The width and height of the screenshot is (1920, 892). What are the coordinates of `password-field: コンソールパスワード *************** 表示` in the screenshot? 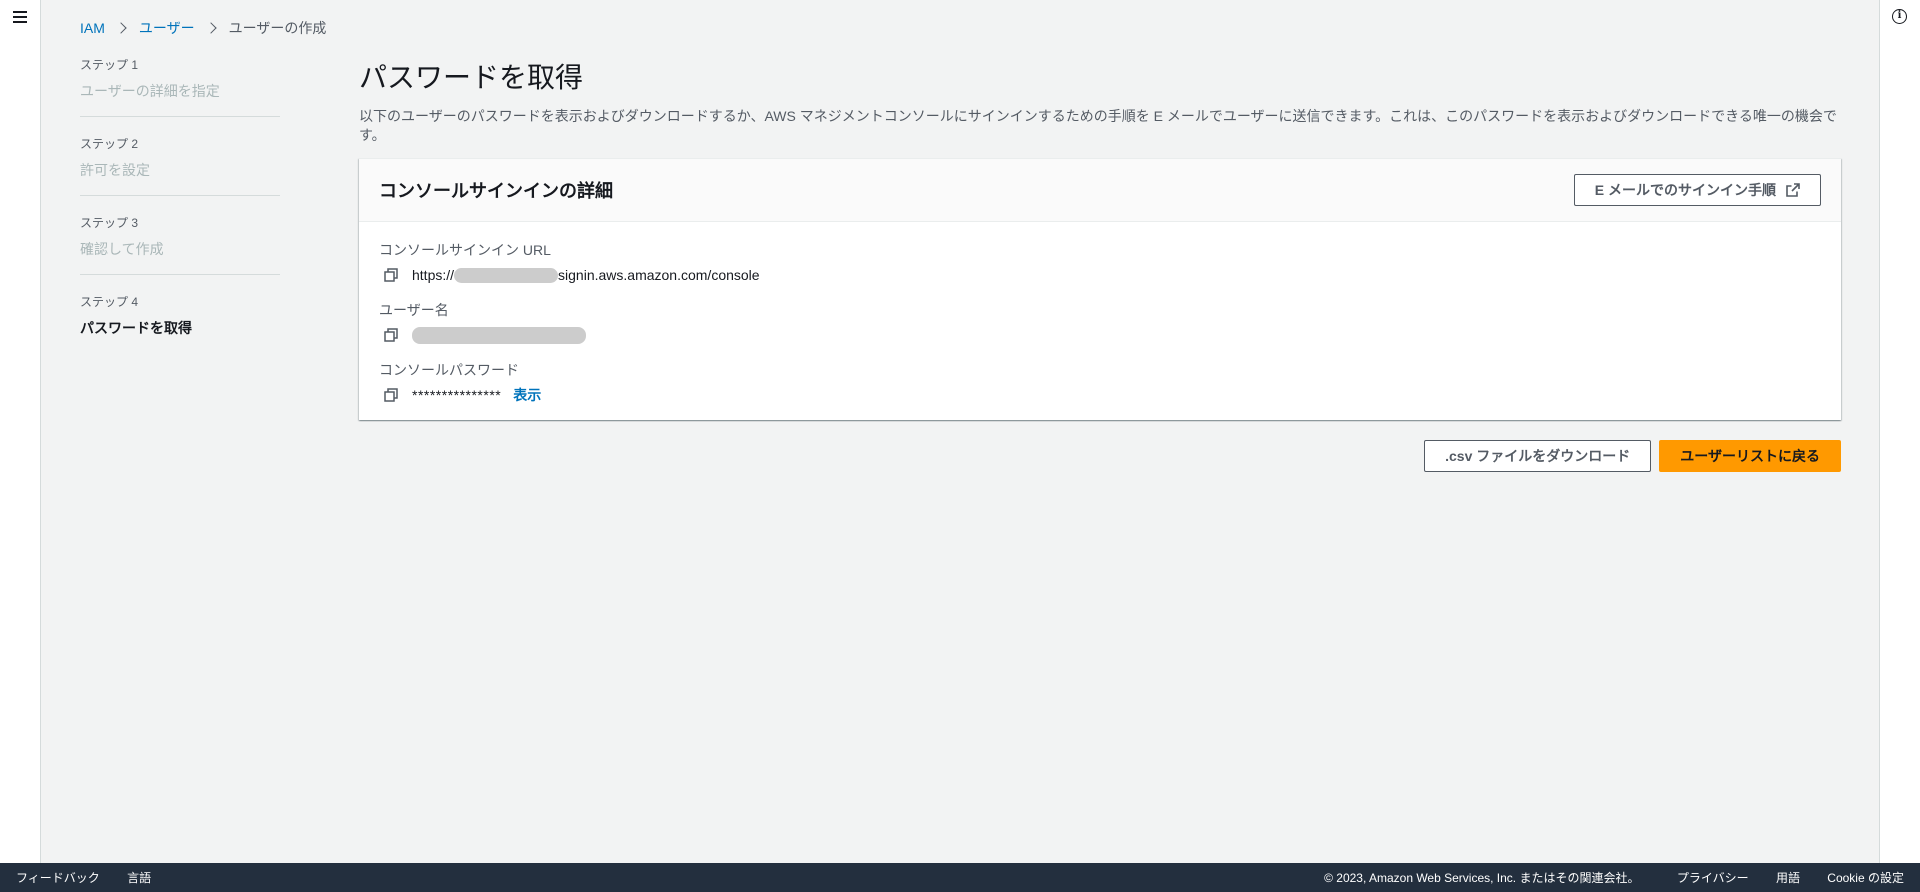 It's located at (1100, 382).